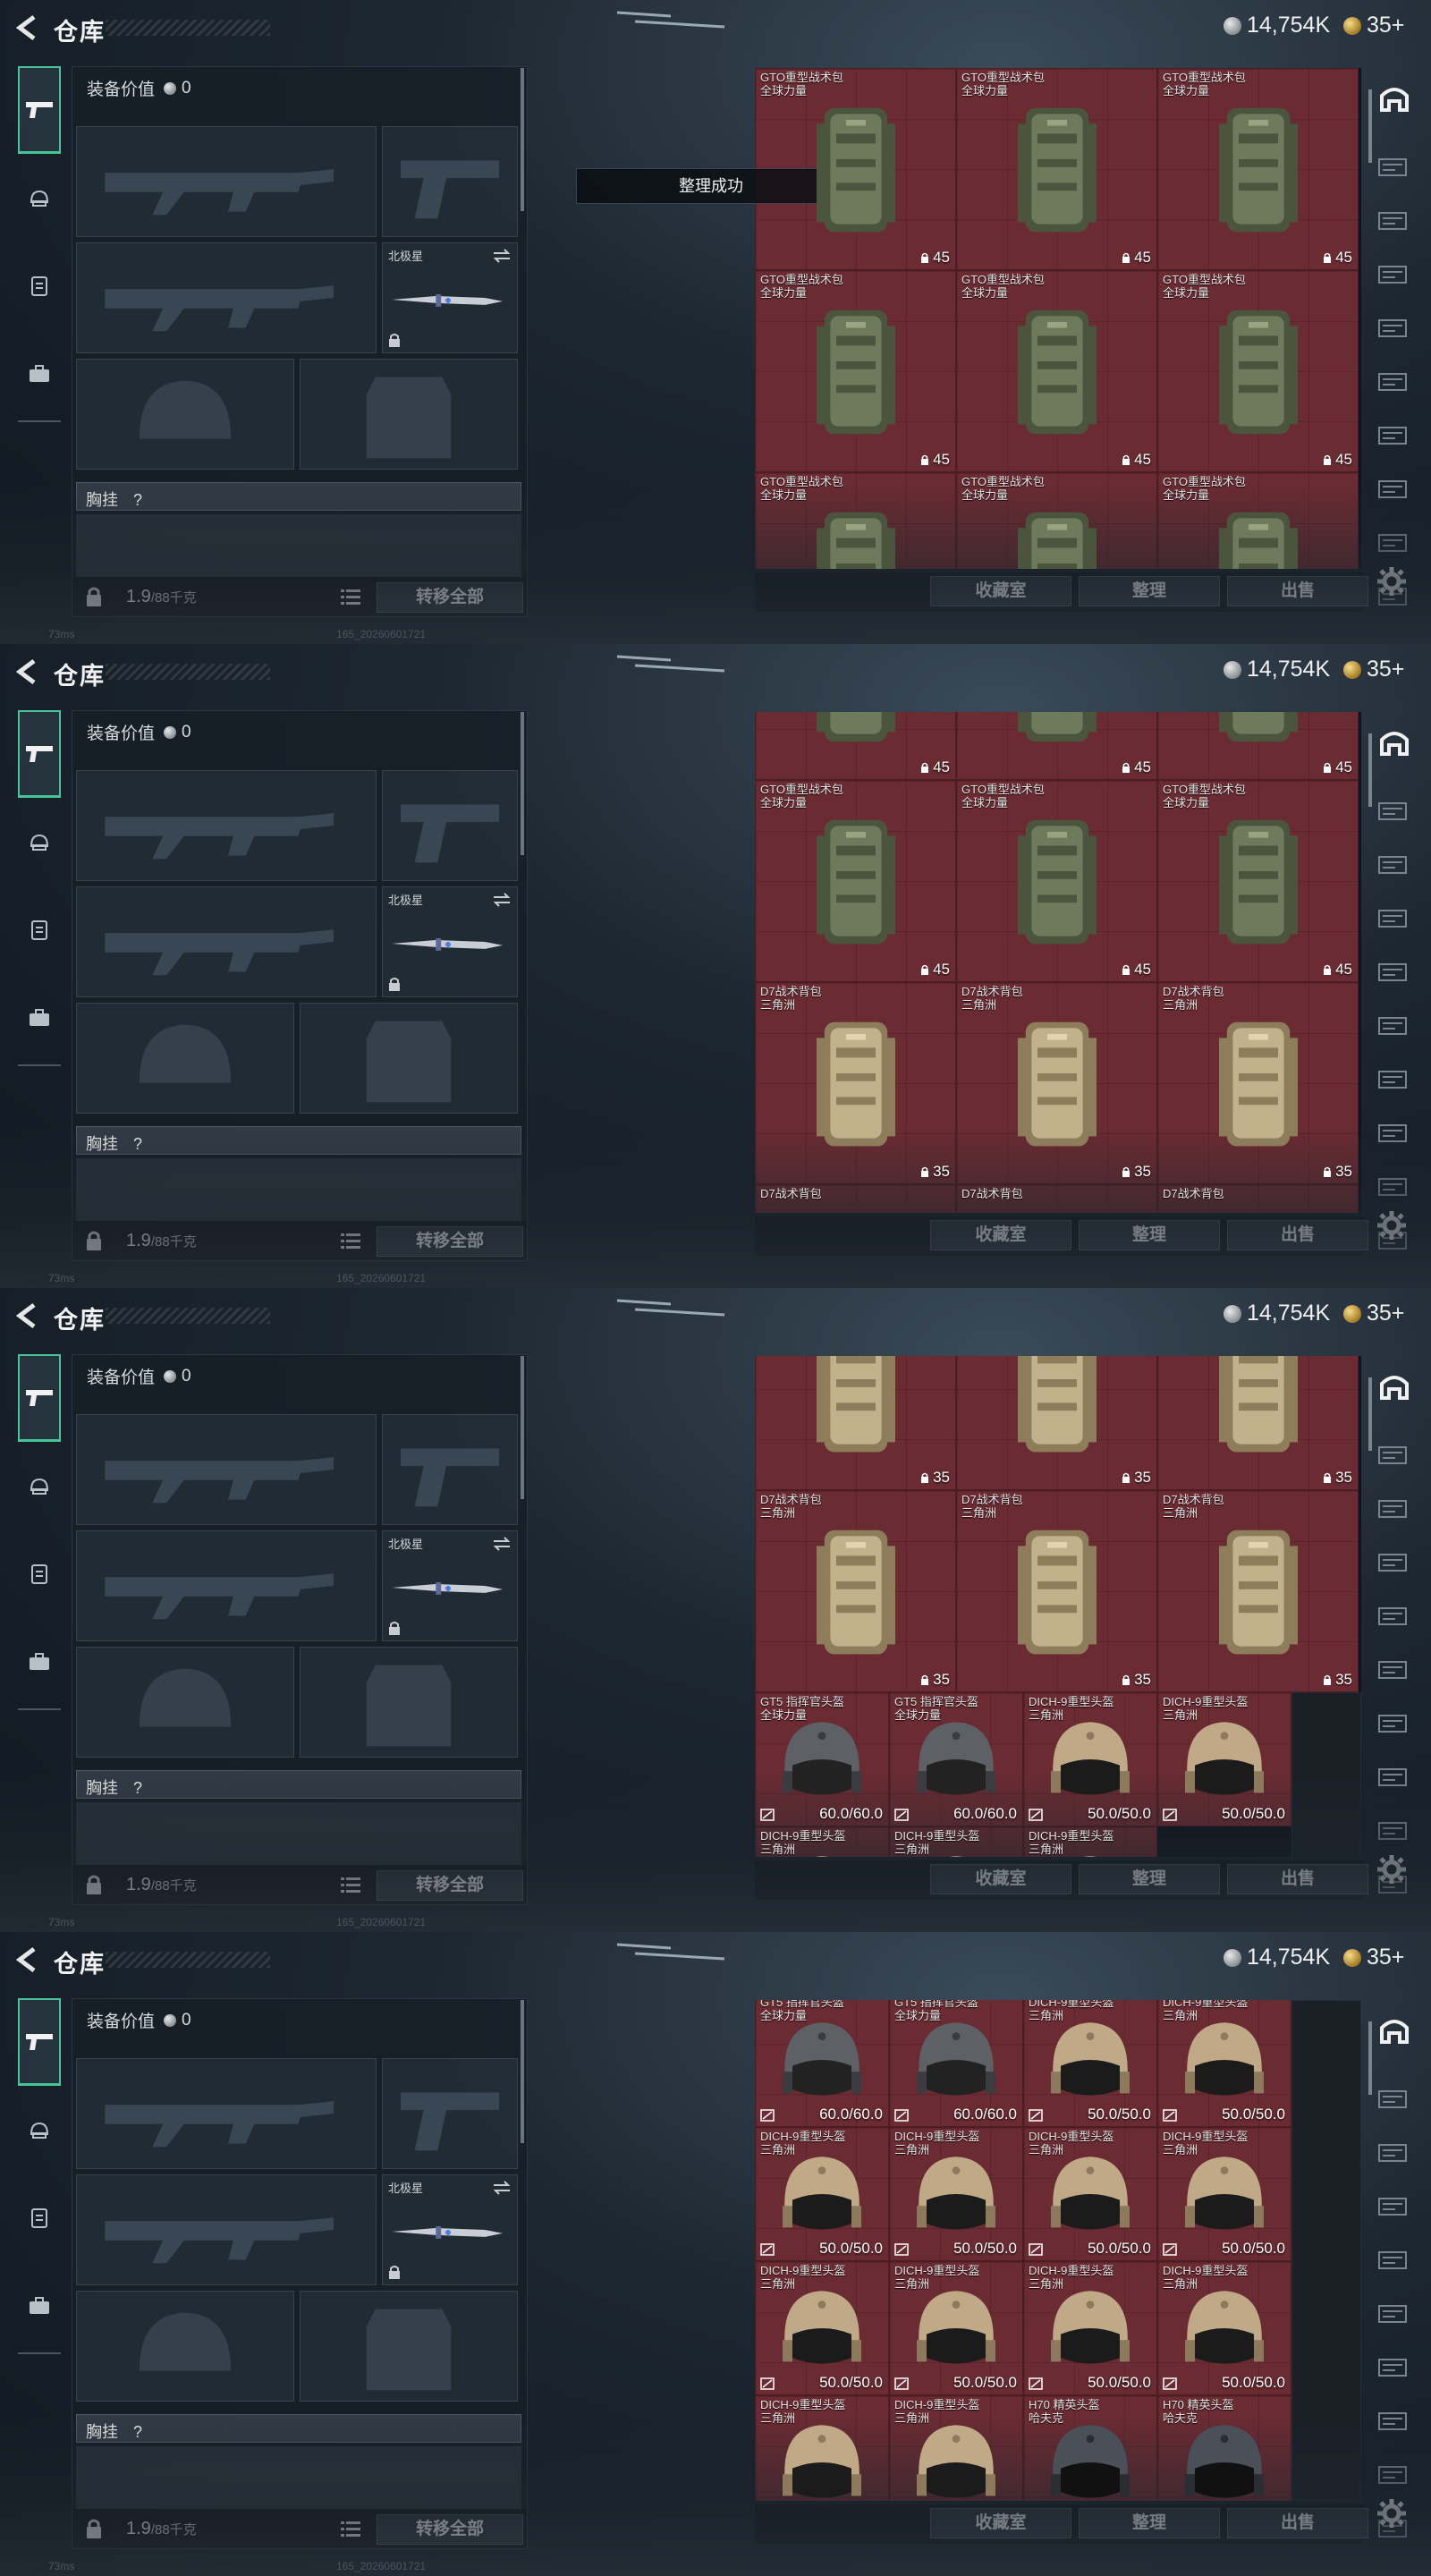 The height and width of the screenshot is (2576, 1431). What do you see at coordinates (450, 2529) in the screenshot?
I see `transfer-all-button: 转移全部` at bounding box center [450, 2529].